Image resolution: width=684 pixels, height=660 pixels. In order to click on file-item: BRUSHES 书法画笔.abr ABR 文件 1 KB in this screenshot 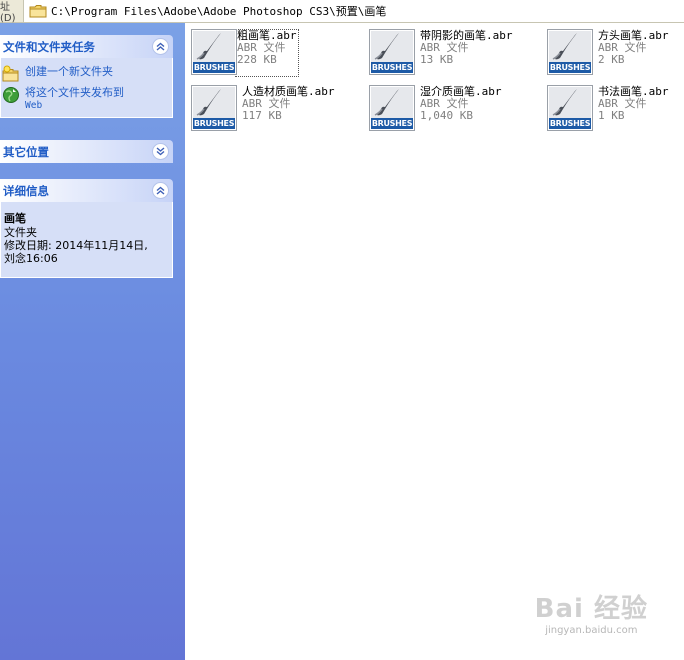, I will do `click(612, 109)`.